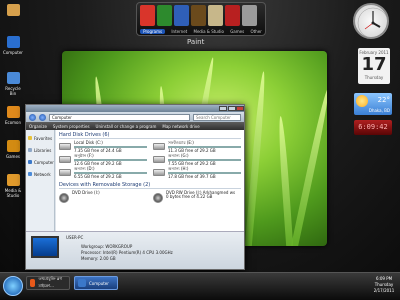 The width and height of the screenshot is (400, 300). I want to click on dock-tab-other: Other, so click(255, 31).